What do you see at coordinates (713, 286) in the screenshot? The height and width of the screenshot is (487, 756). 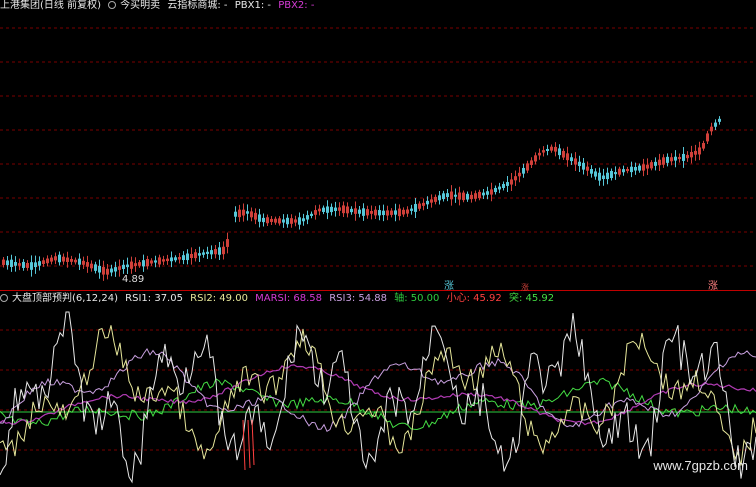 I see `signal-marker-right: 涨` at bounding box center [713, 286].